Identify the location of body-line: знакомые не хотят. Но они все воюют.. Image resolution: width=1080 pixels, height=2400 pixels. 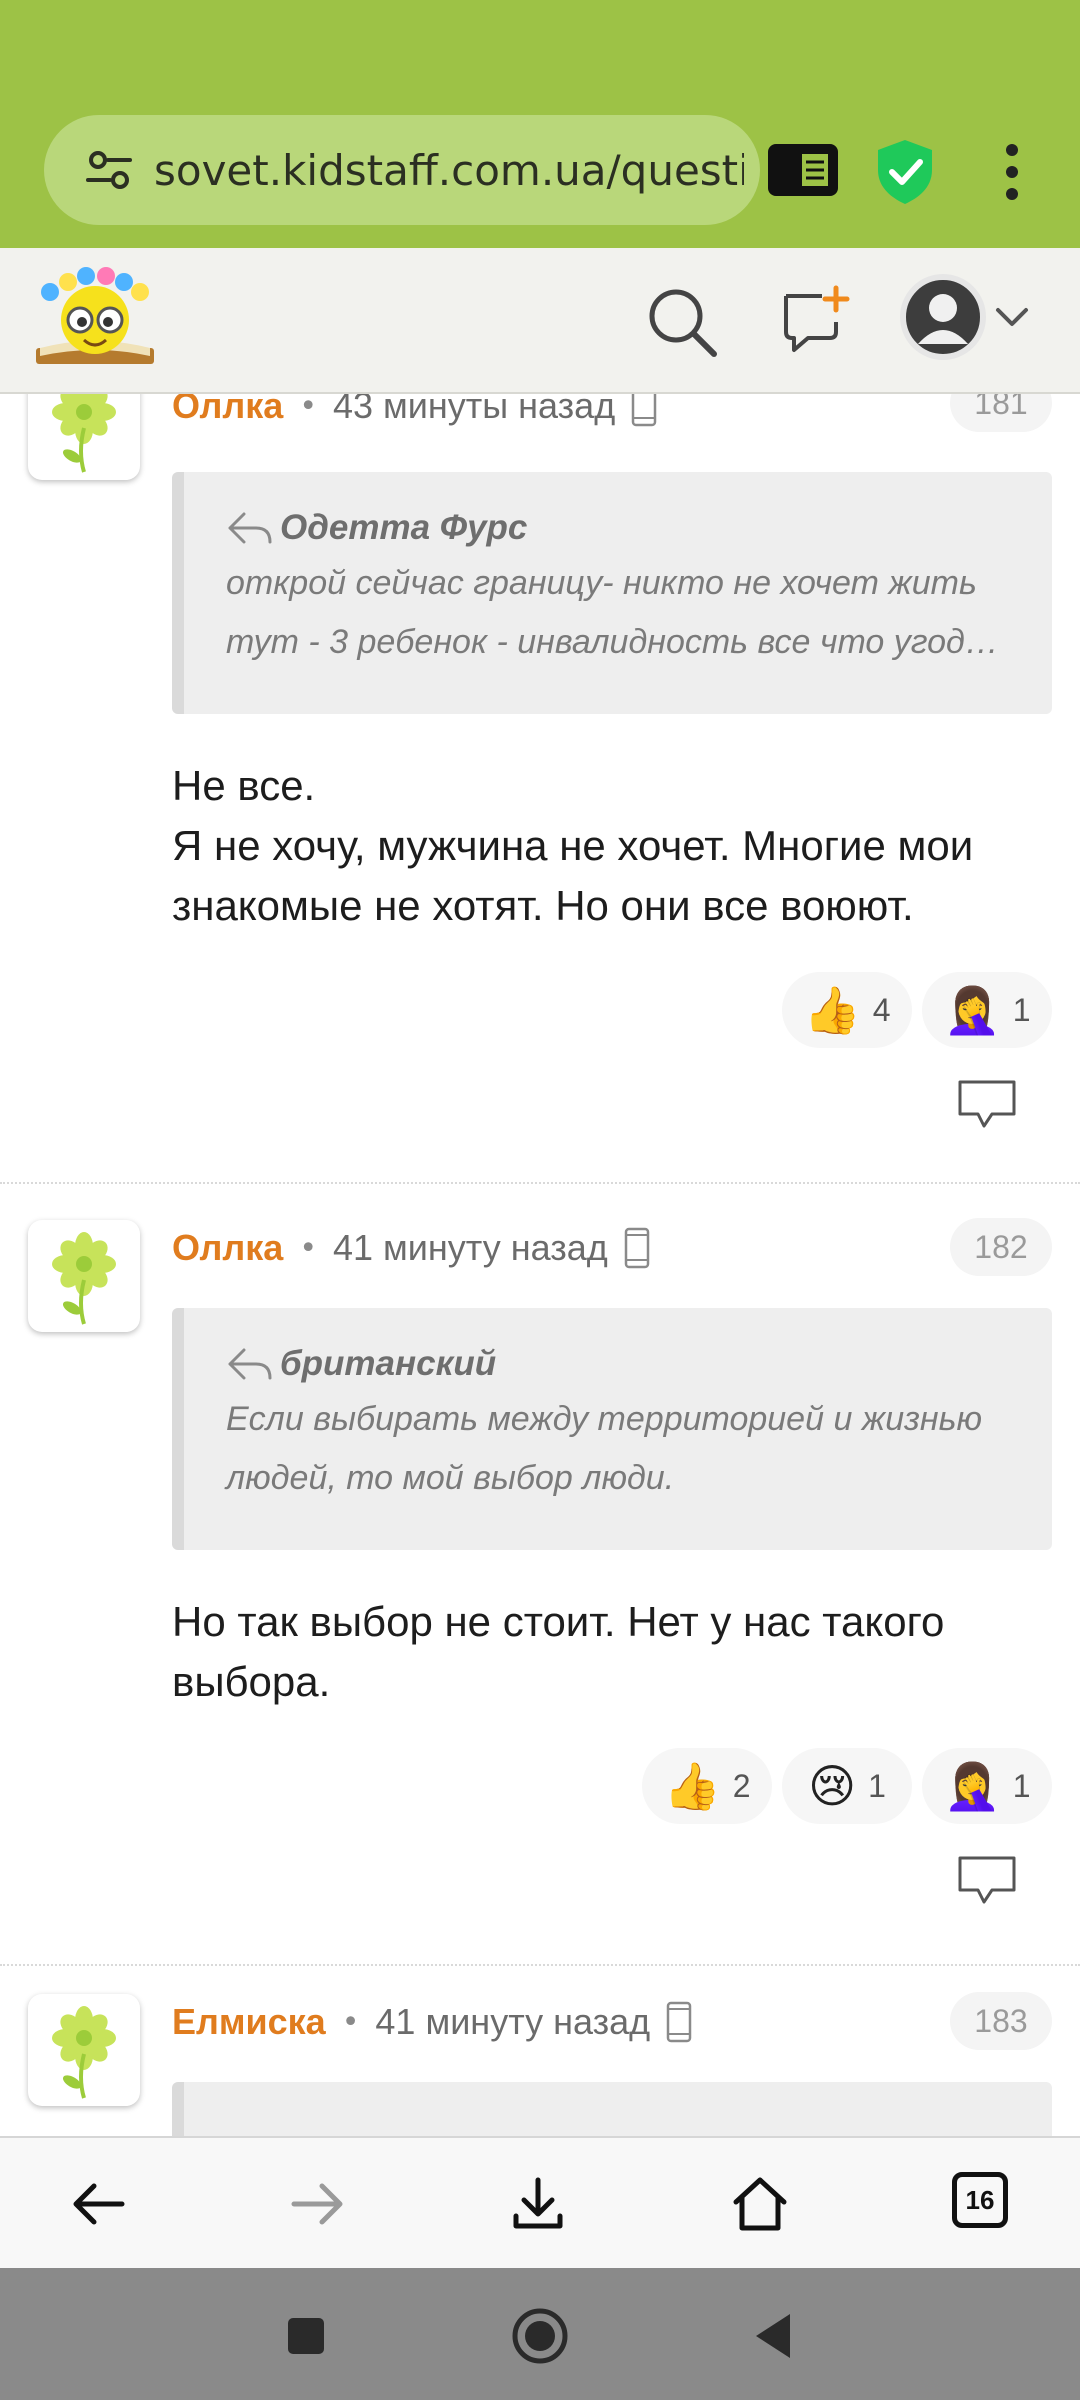
(543, 905).